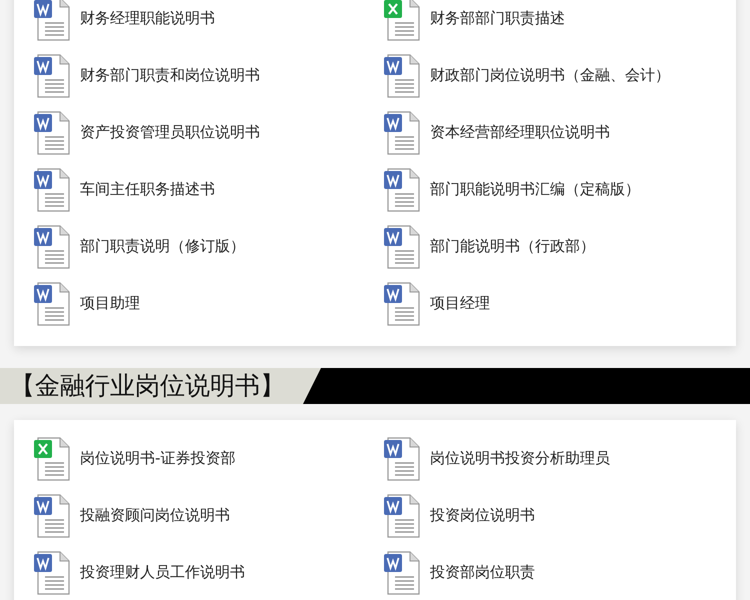  What do you see at coordinates (155, 515) in the screenshot?
I see `file-name: 投融资顾问岗位说明书` at bounding box center [155, 515].